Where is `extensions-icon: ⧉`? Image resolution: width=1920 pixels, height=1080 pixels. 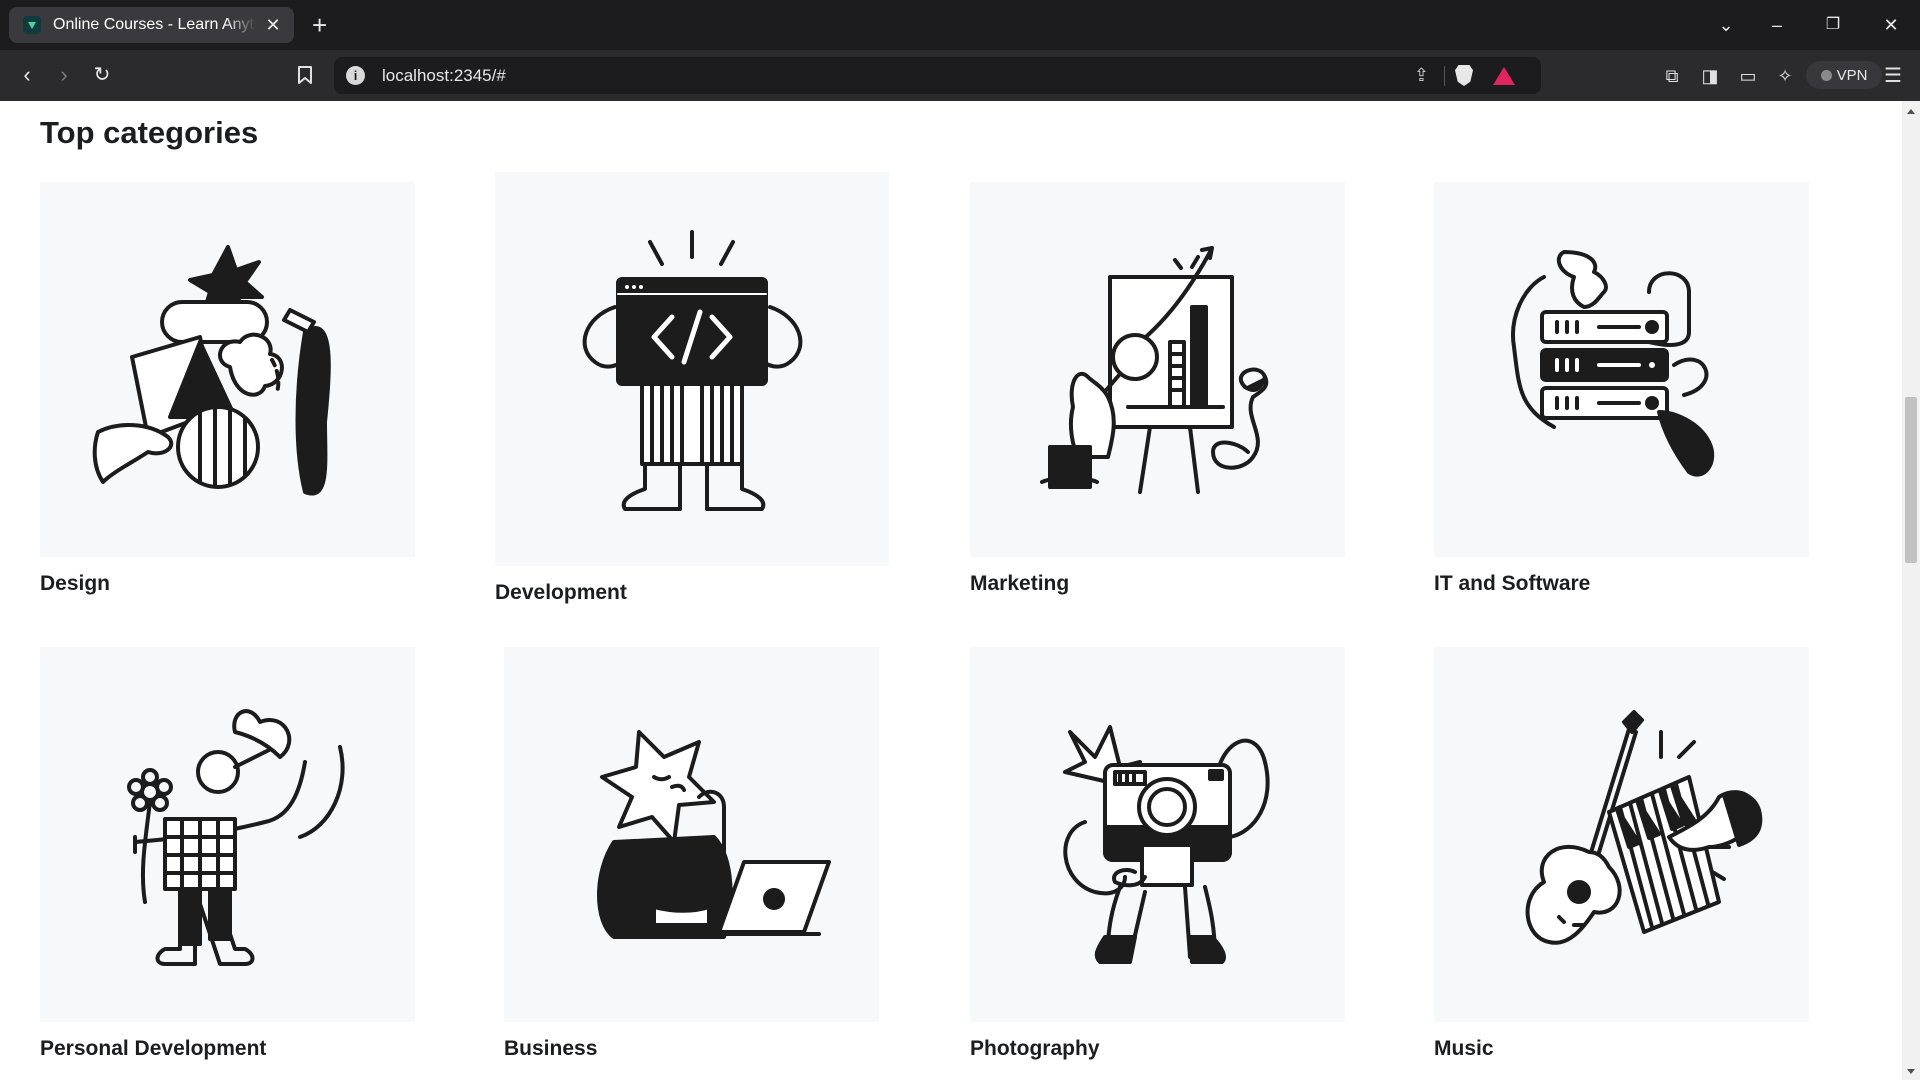 extensions-icon: ⧉ is located at coordinates (1672, 76).